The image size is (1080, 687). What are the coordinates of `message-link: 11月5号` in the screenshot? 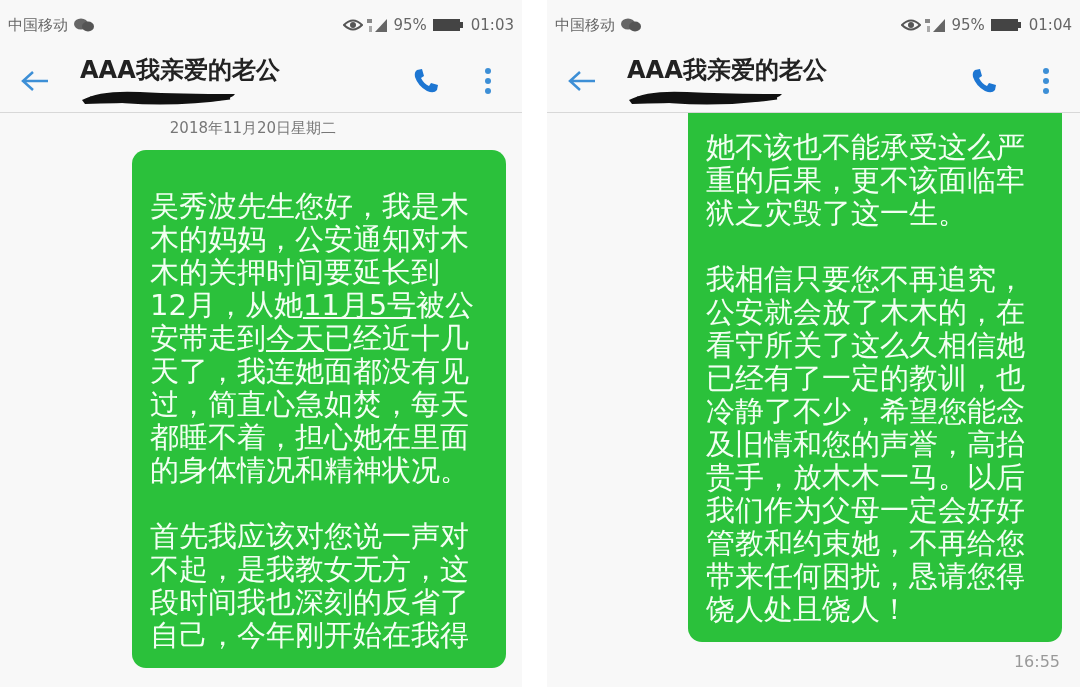 It's located at (359, 305).